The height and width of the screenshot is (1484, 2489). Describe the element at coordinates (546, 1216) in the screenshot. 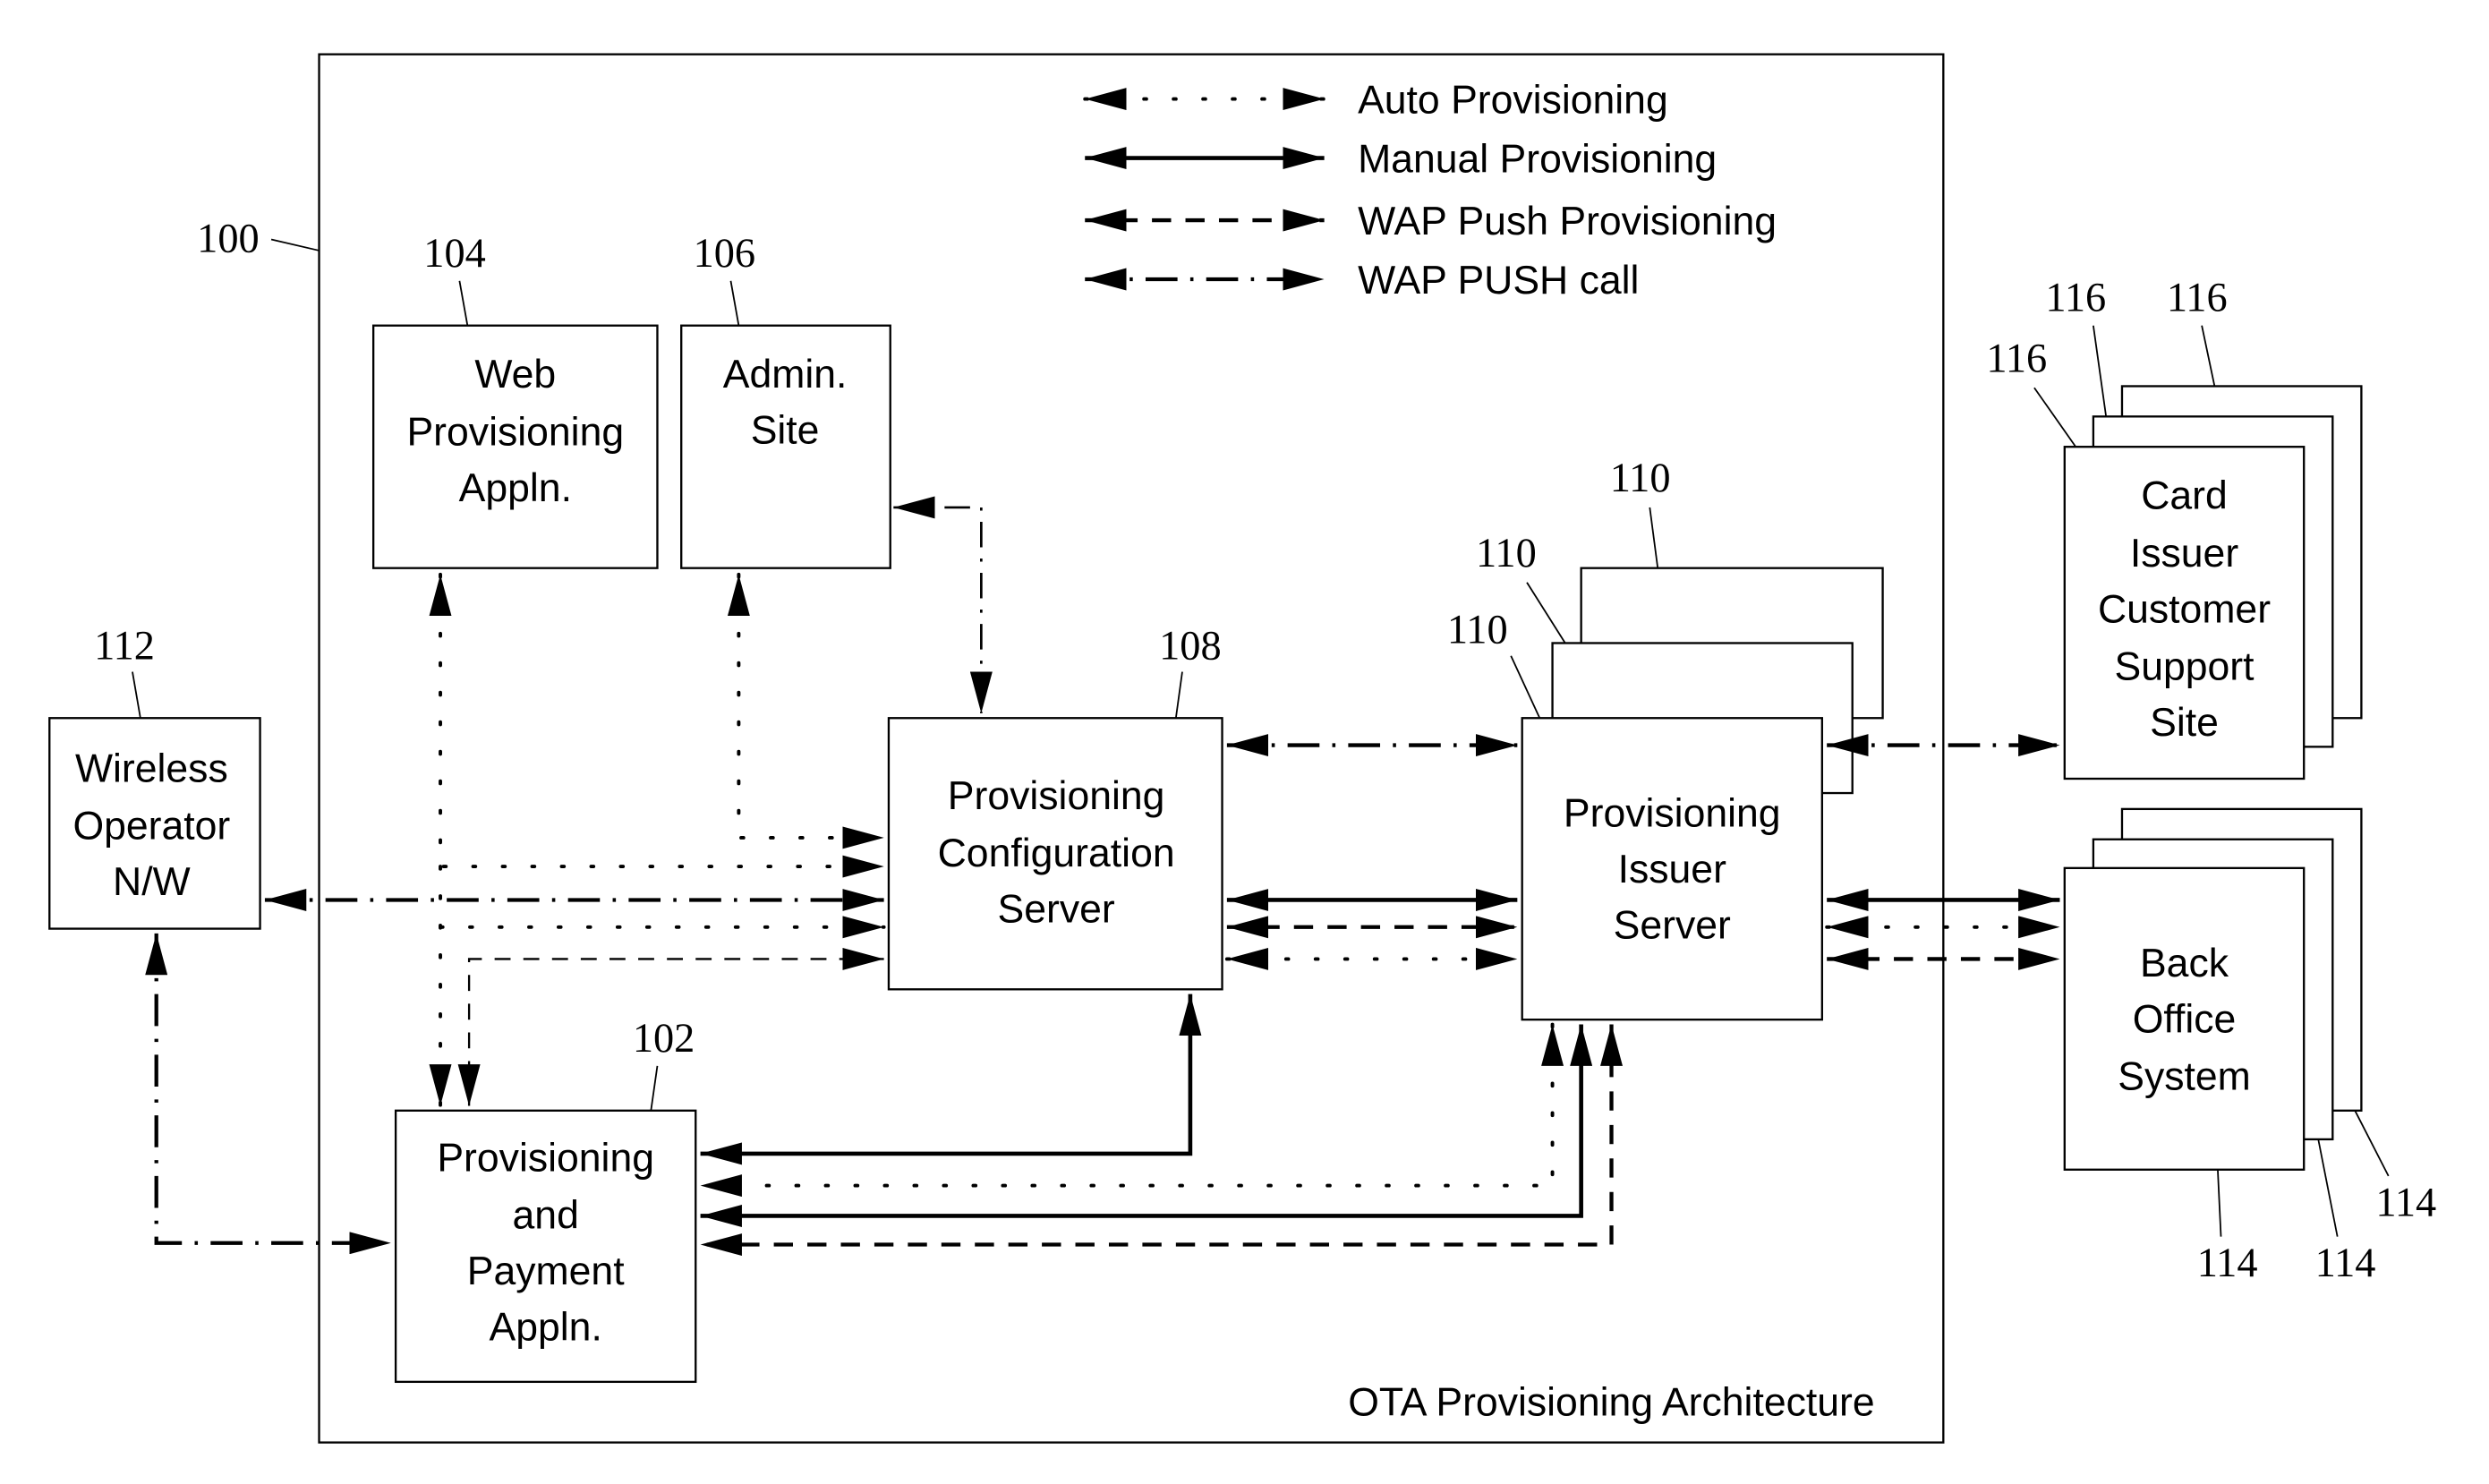

I see `svg-text: and` at that location.